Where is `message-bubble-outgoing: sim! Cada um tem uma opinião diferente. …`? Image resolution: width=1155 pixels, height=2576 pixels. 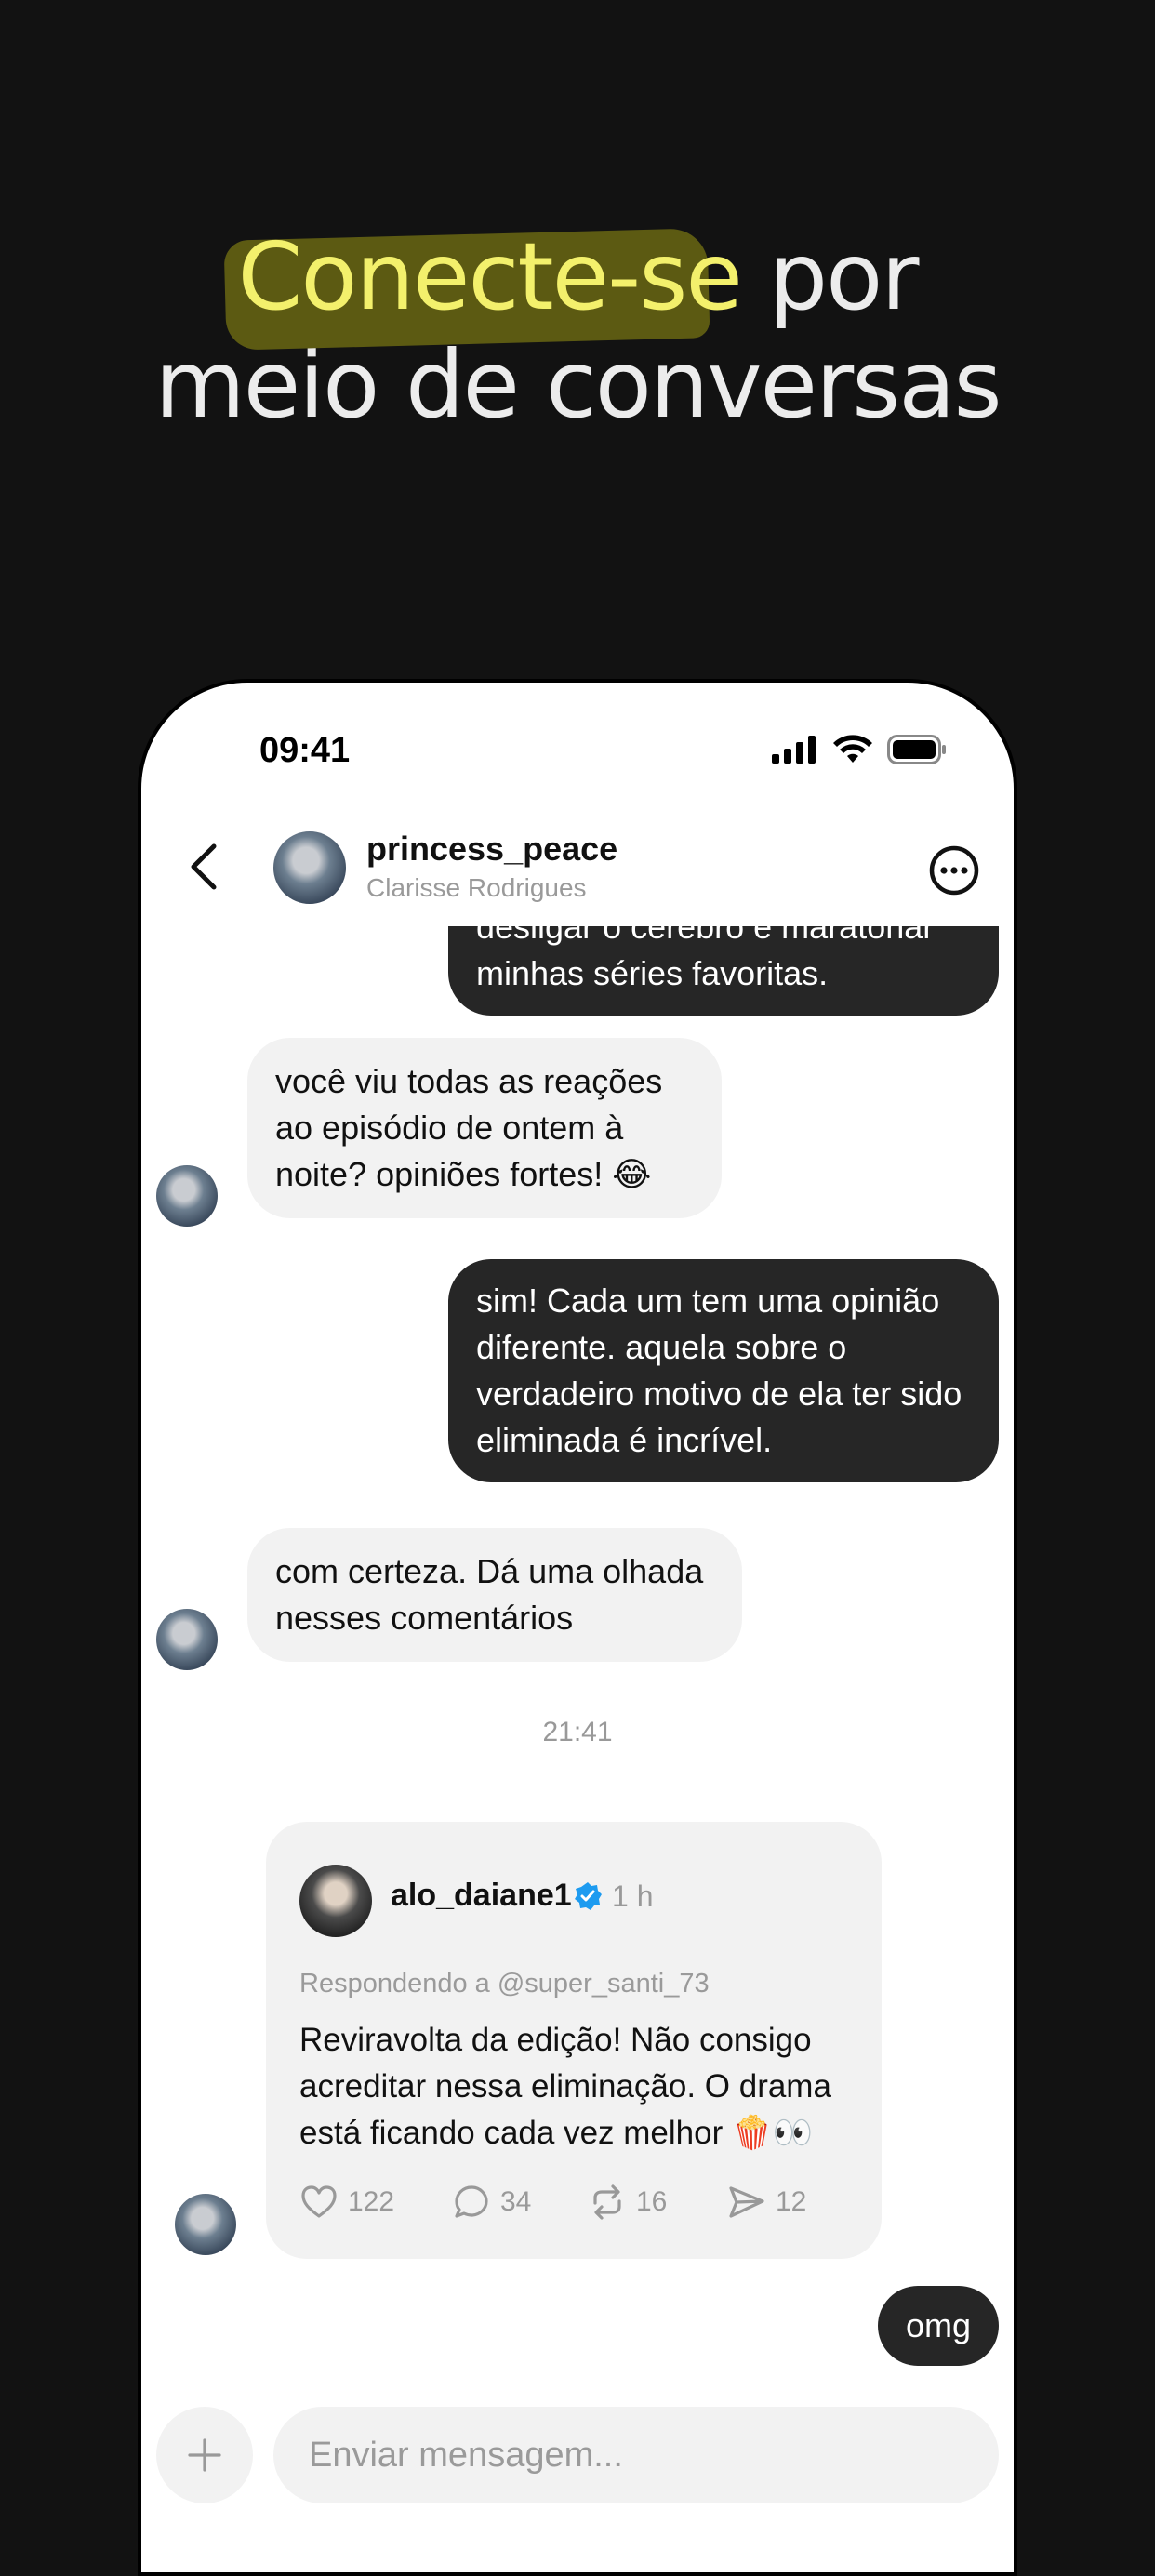
message-bubble-outgoing: sim! Cada um tem uma opinião diferente. … is located at coordinates (723, 1370).